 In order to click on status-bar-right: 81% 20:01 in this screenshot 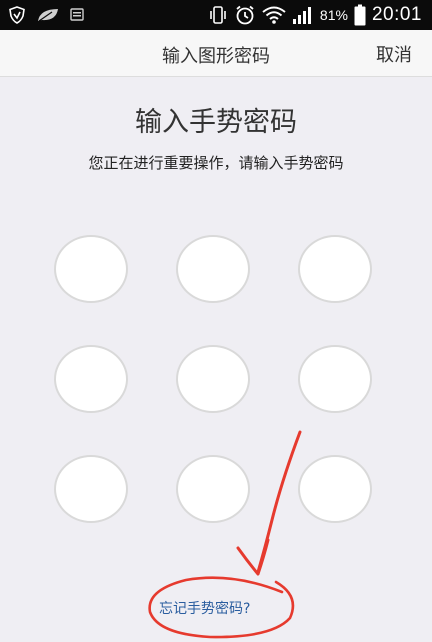, I will do `click(315, 15)`.